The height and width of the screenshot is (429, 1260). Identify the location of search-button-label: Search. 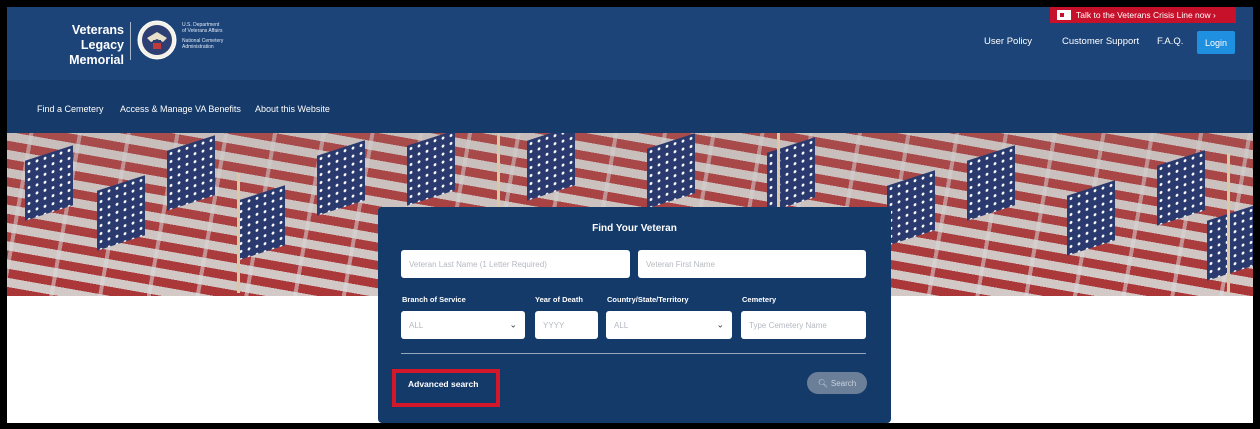
(843, 383).